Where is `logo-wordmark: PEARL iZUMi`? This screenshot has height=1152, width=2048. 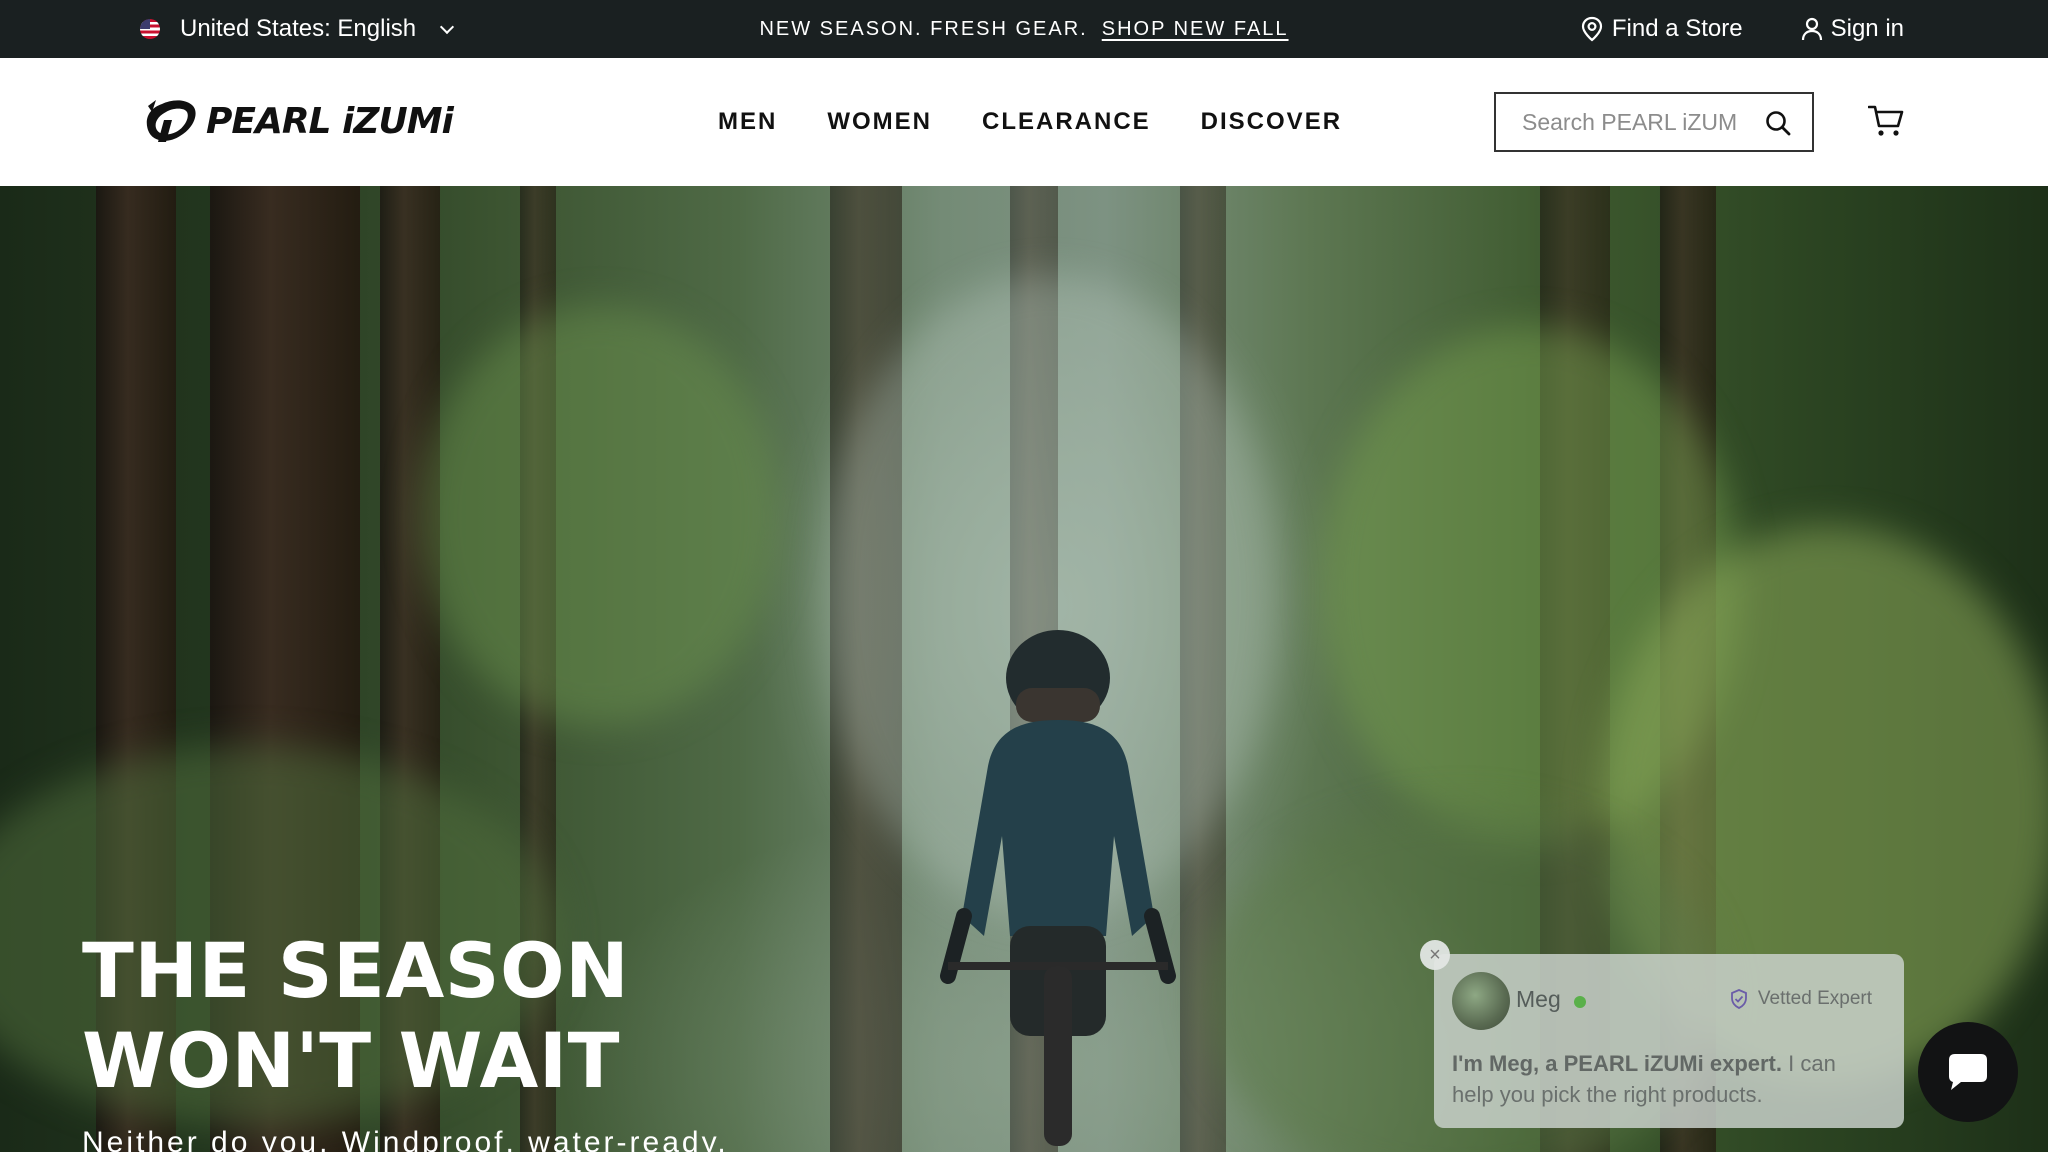
logo-wordmark: PEARL iZUMi is located at coordinates (330, 121).